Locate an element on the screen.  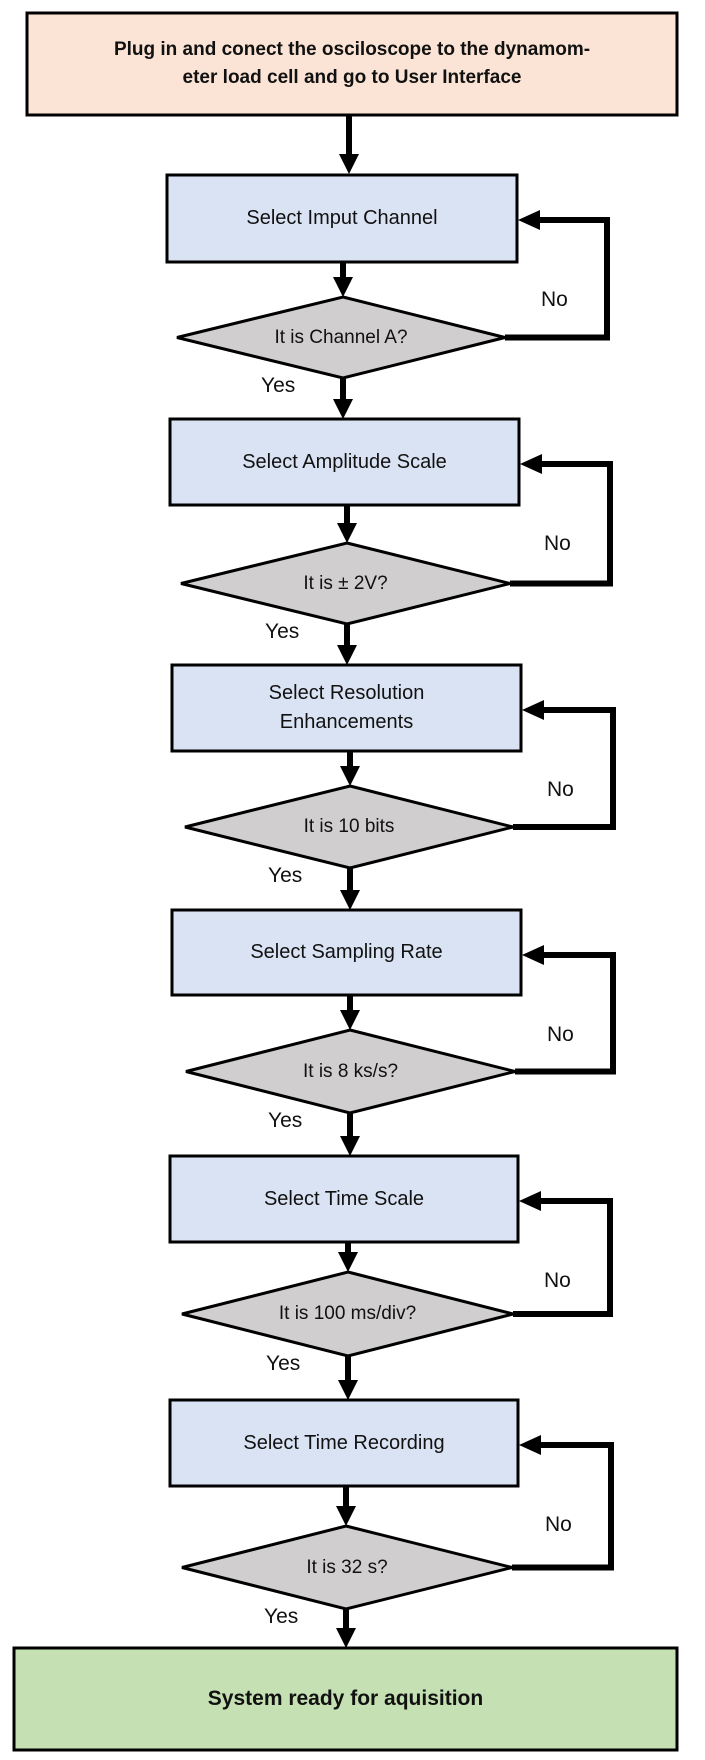
decision-text-2-line-1: It is ± 2V? is located at coordinates (345, 583).